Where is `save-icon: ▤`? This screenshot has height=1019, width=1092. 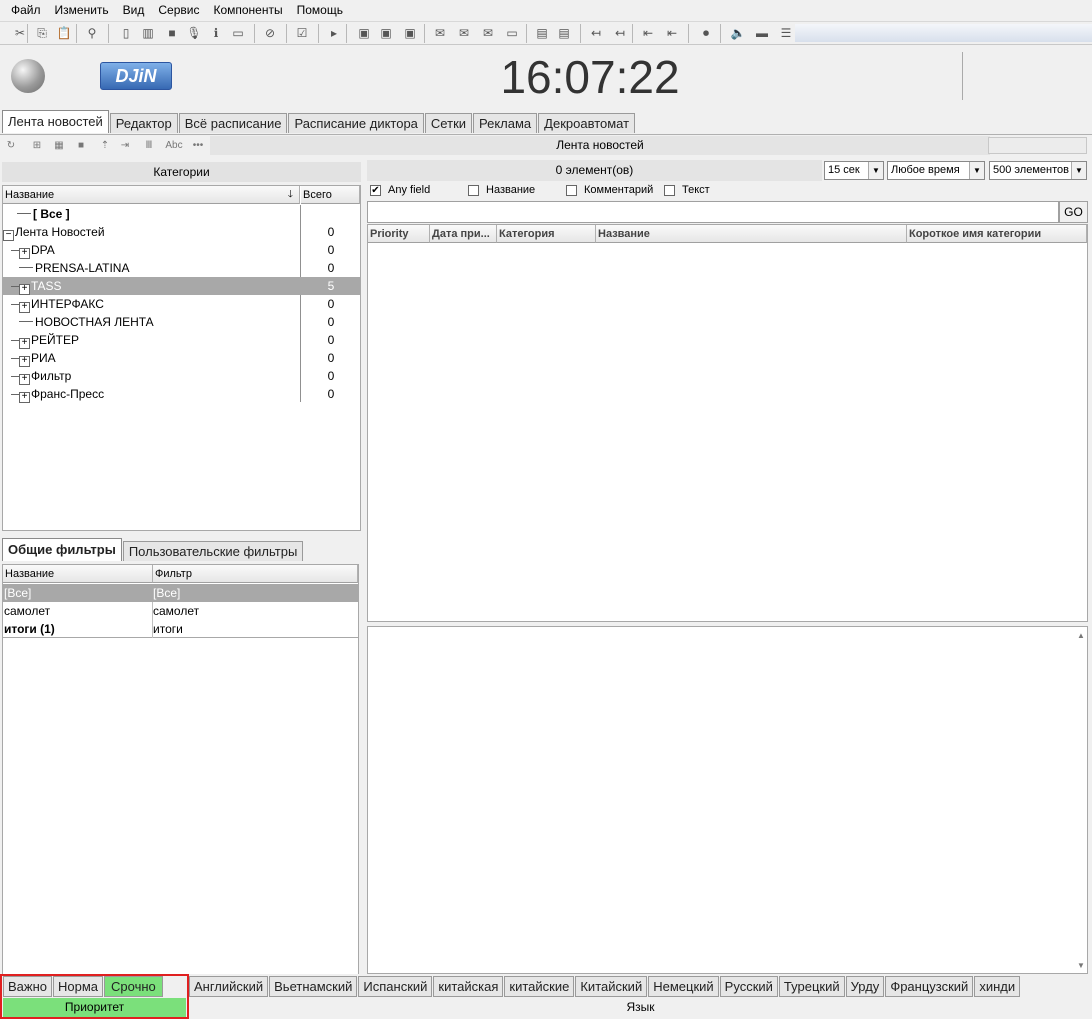 save-icon: ▤ is located at coordinates (542, 33).